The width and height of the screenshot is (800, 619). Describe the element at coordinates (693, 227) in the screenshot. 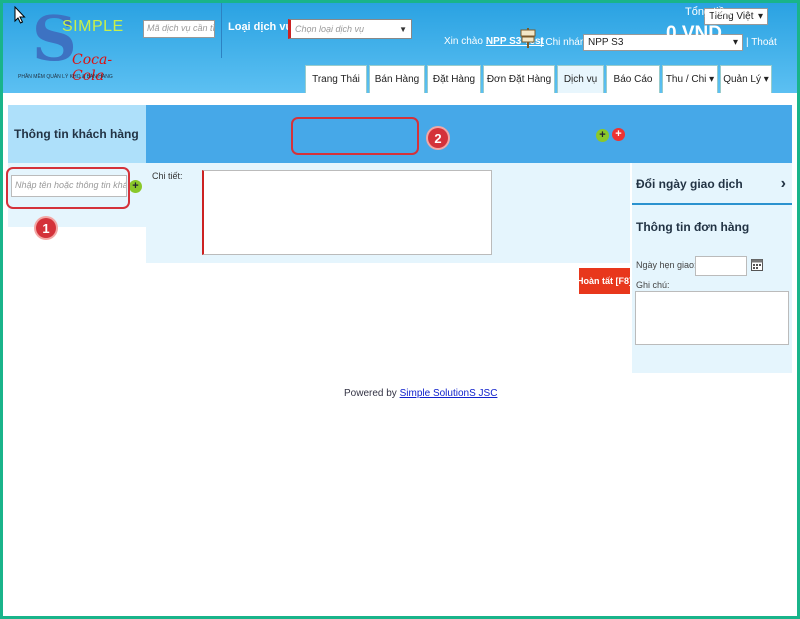

I see `order-info-label: Thông tin đơn hàng` at that location.